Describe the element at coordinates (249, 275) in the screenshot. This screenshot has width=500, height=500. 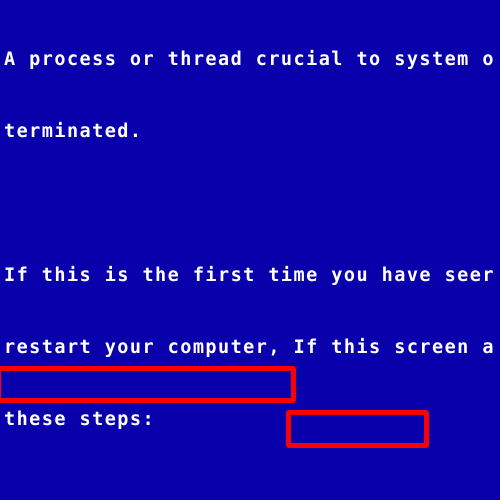
I see `bsod-line: If this is the first time you have seer` at that location.